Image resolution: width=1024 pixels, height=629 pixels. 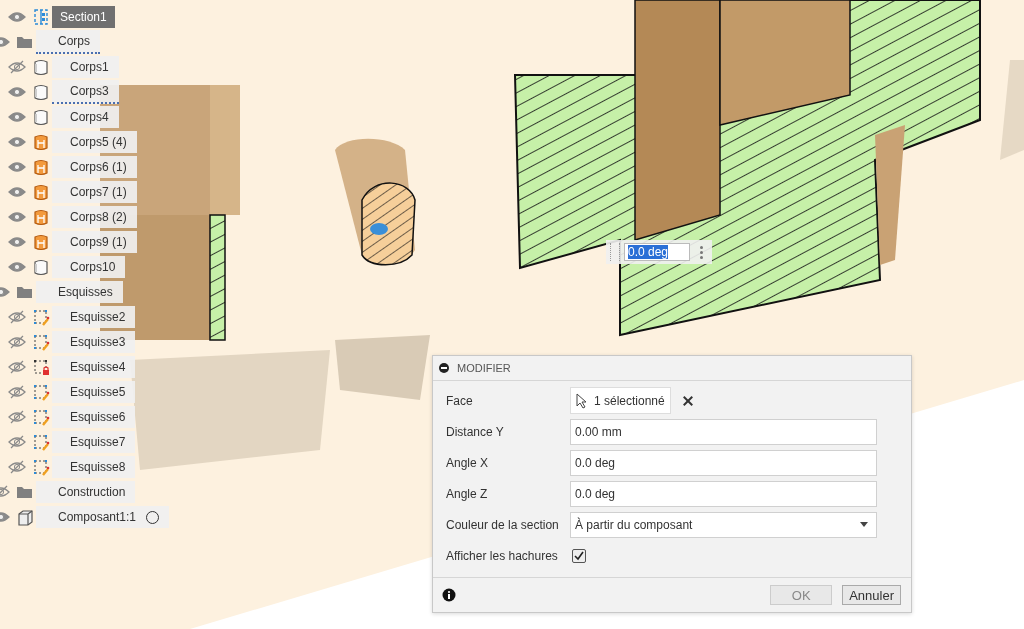 What do you see at coordinates (85, 117) in the screenshot?
I see `tree-item: Corps4` at bounding box center [85, 117].